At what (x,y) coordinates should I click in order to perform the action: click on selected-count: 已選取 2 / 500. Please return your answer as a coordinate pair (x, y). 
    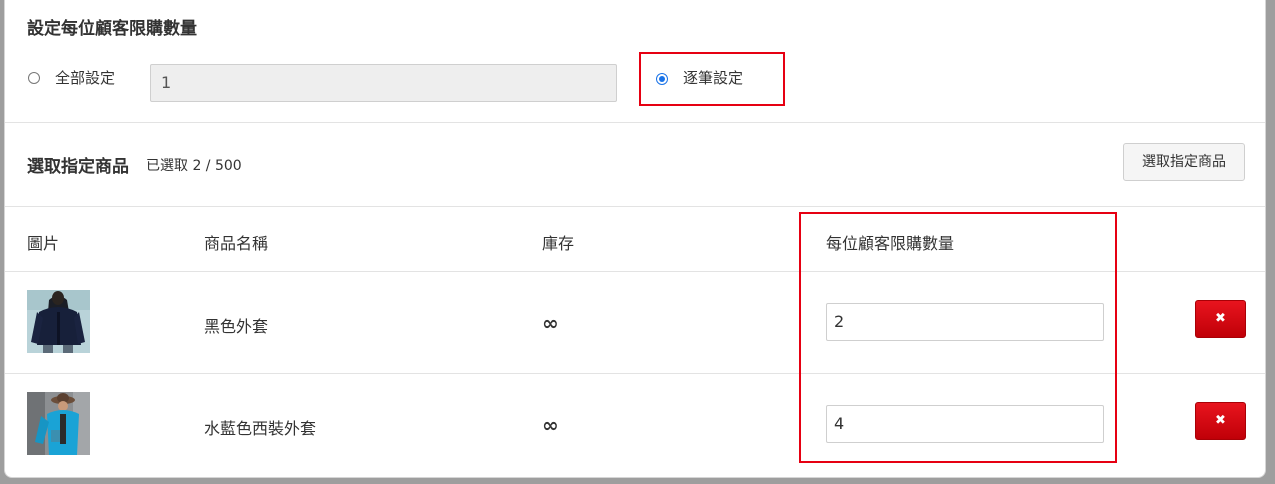
    Looking at the image, I should click on (194, 166).